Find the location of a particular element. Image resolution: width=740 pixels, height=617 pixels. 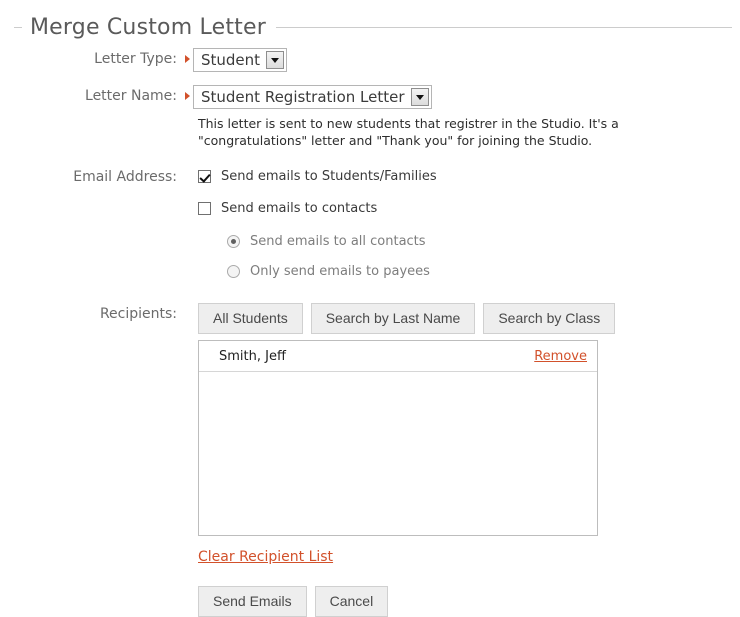

email-address-label: Email Address: is located at coordinates (125, 177).